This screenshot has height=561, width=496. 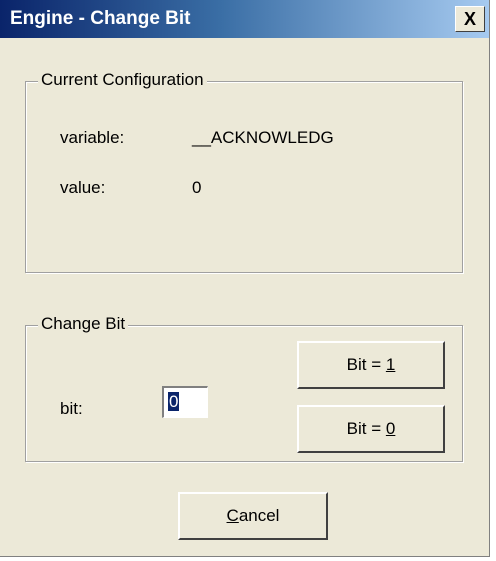 What do you see at coordinates (185, 402) in the screenshot?
I see `bit-input: 0` at bounding box center [185, 402].